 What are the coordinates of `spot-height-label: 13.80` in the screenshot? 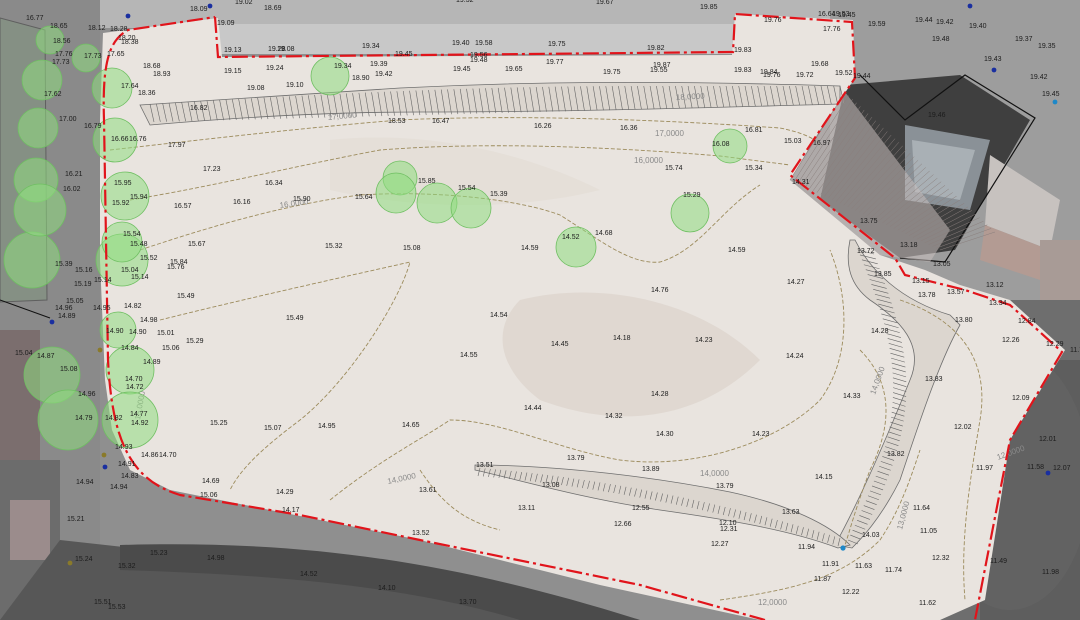 It's located at (964, 320).